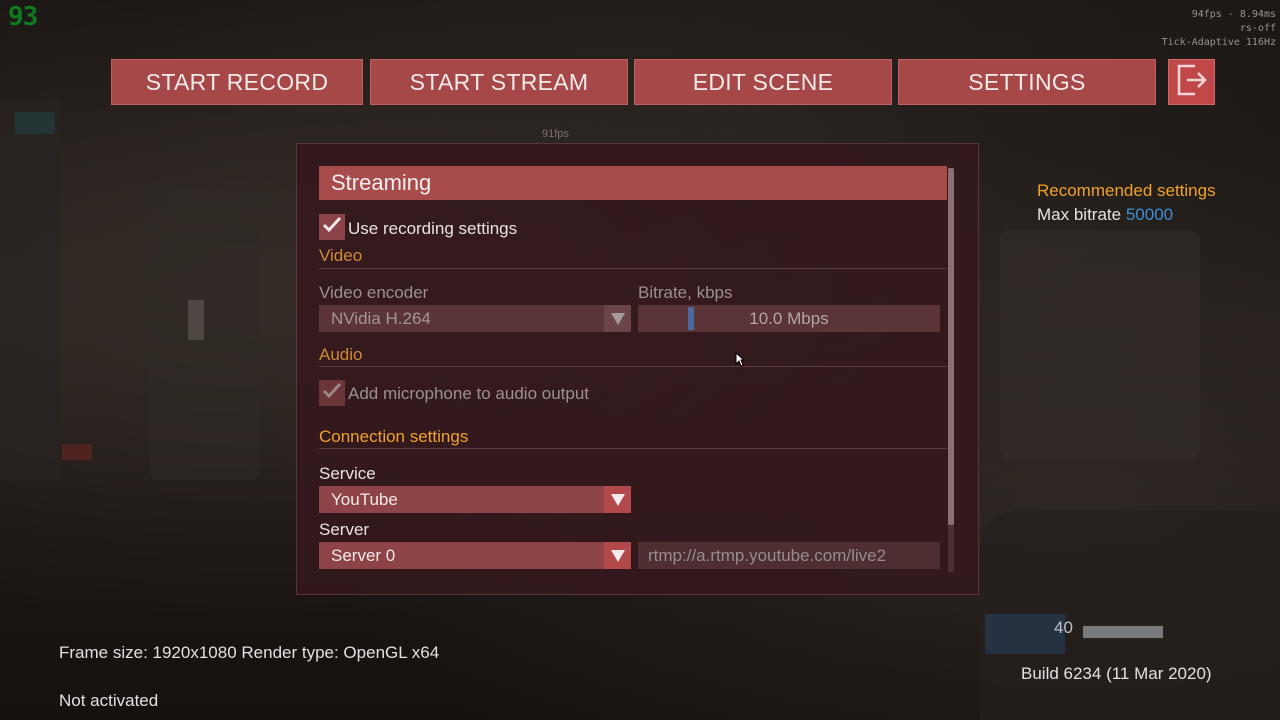 Image resolution: width=1280 pixels, height=720 pixels. What do you see at coordinates (364, 499) in the screenshot?
I see `service-value: YouTube` at bounding box center [364, 499].